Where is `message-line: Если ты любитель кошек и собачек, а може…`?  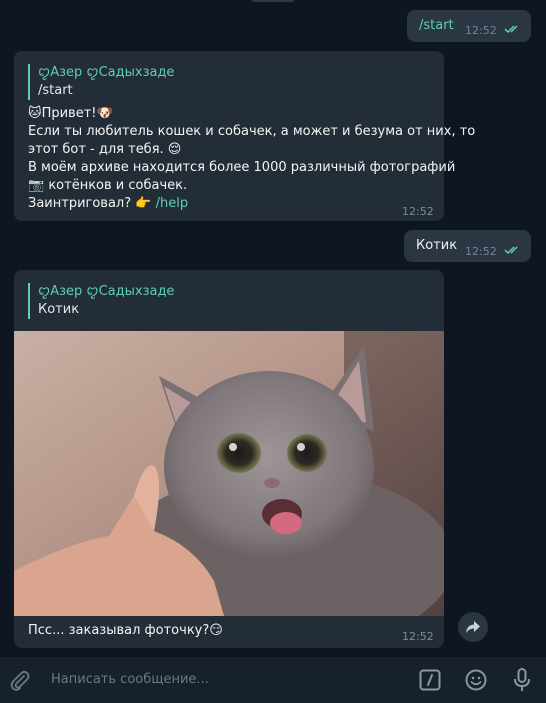
message-line: Если ты любитель кошек и собачек, а може… is located at coordinates (252, 131).